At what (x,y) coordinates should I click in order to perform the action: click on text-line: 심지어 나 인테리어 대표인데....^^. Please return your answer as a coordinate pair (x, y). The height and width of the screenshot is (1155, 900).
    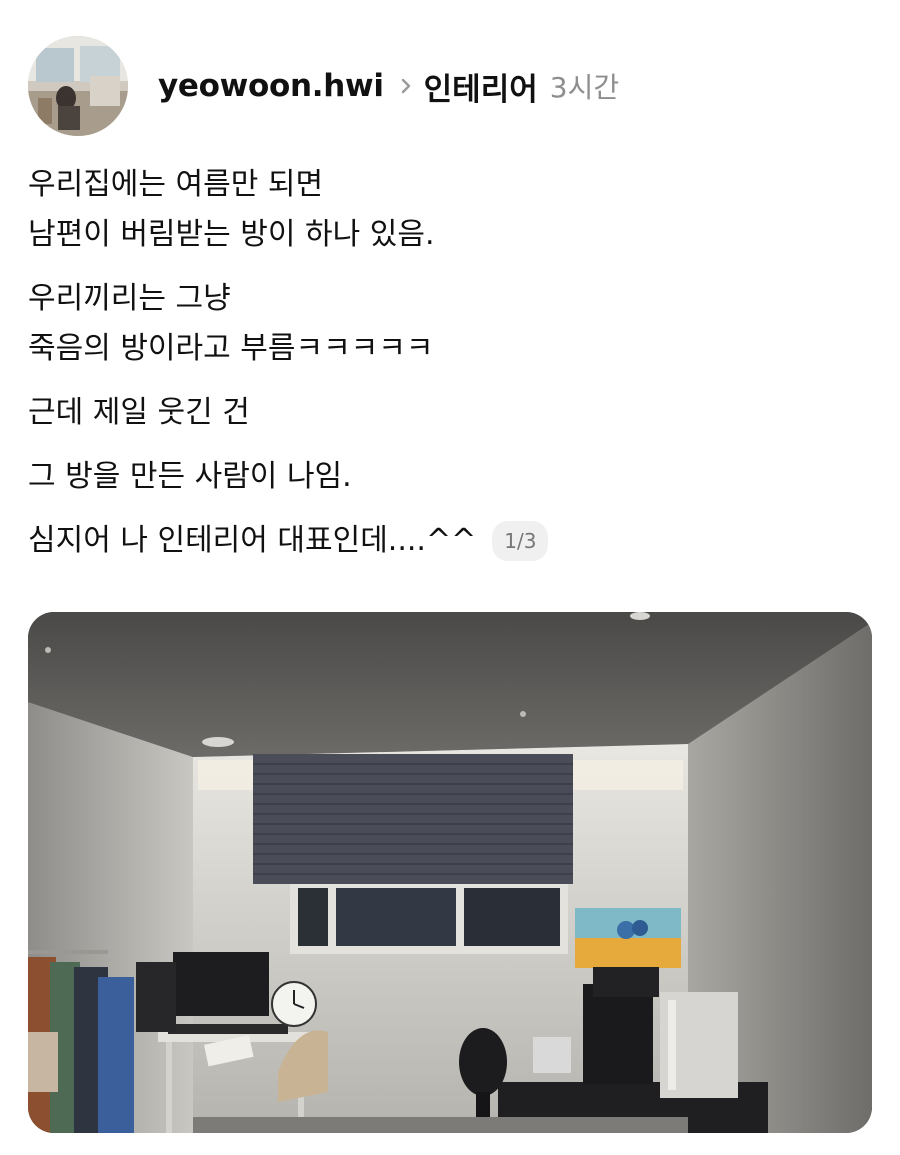
    Looking at the image, I should click on (252, 540).